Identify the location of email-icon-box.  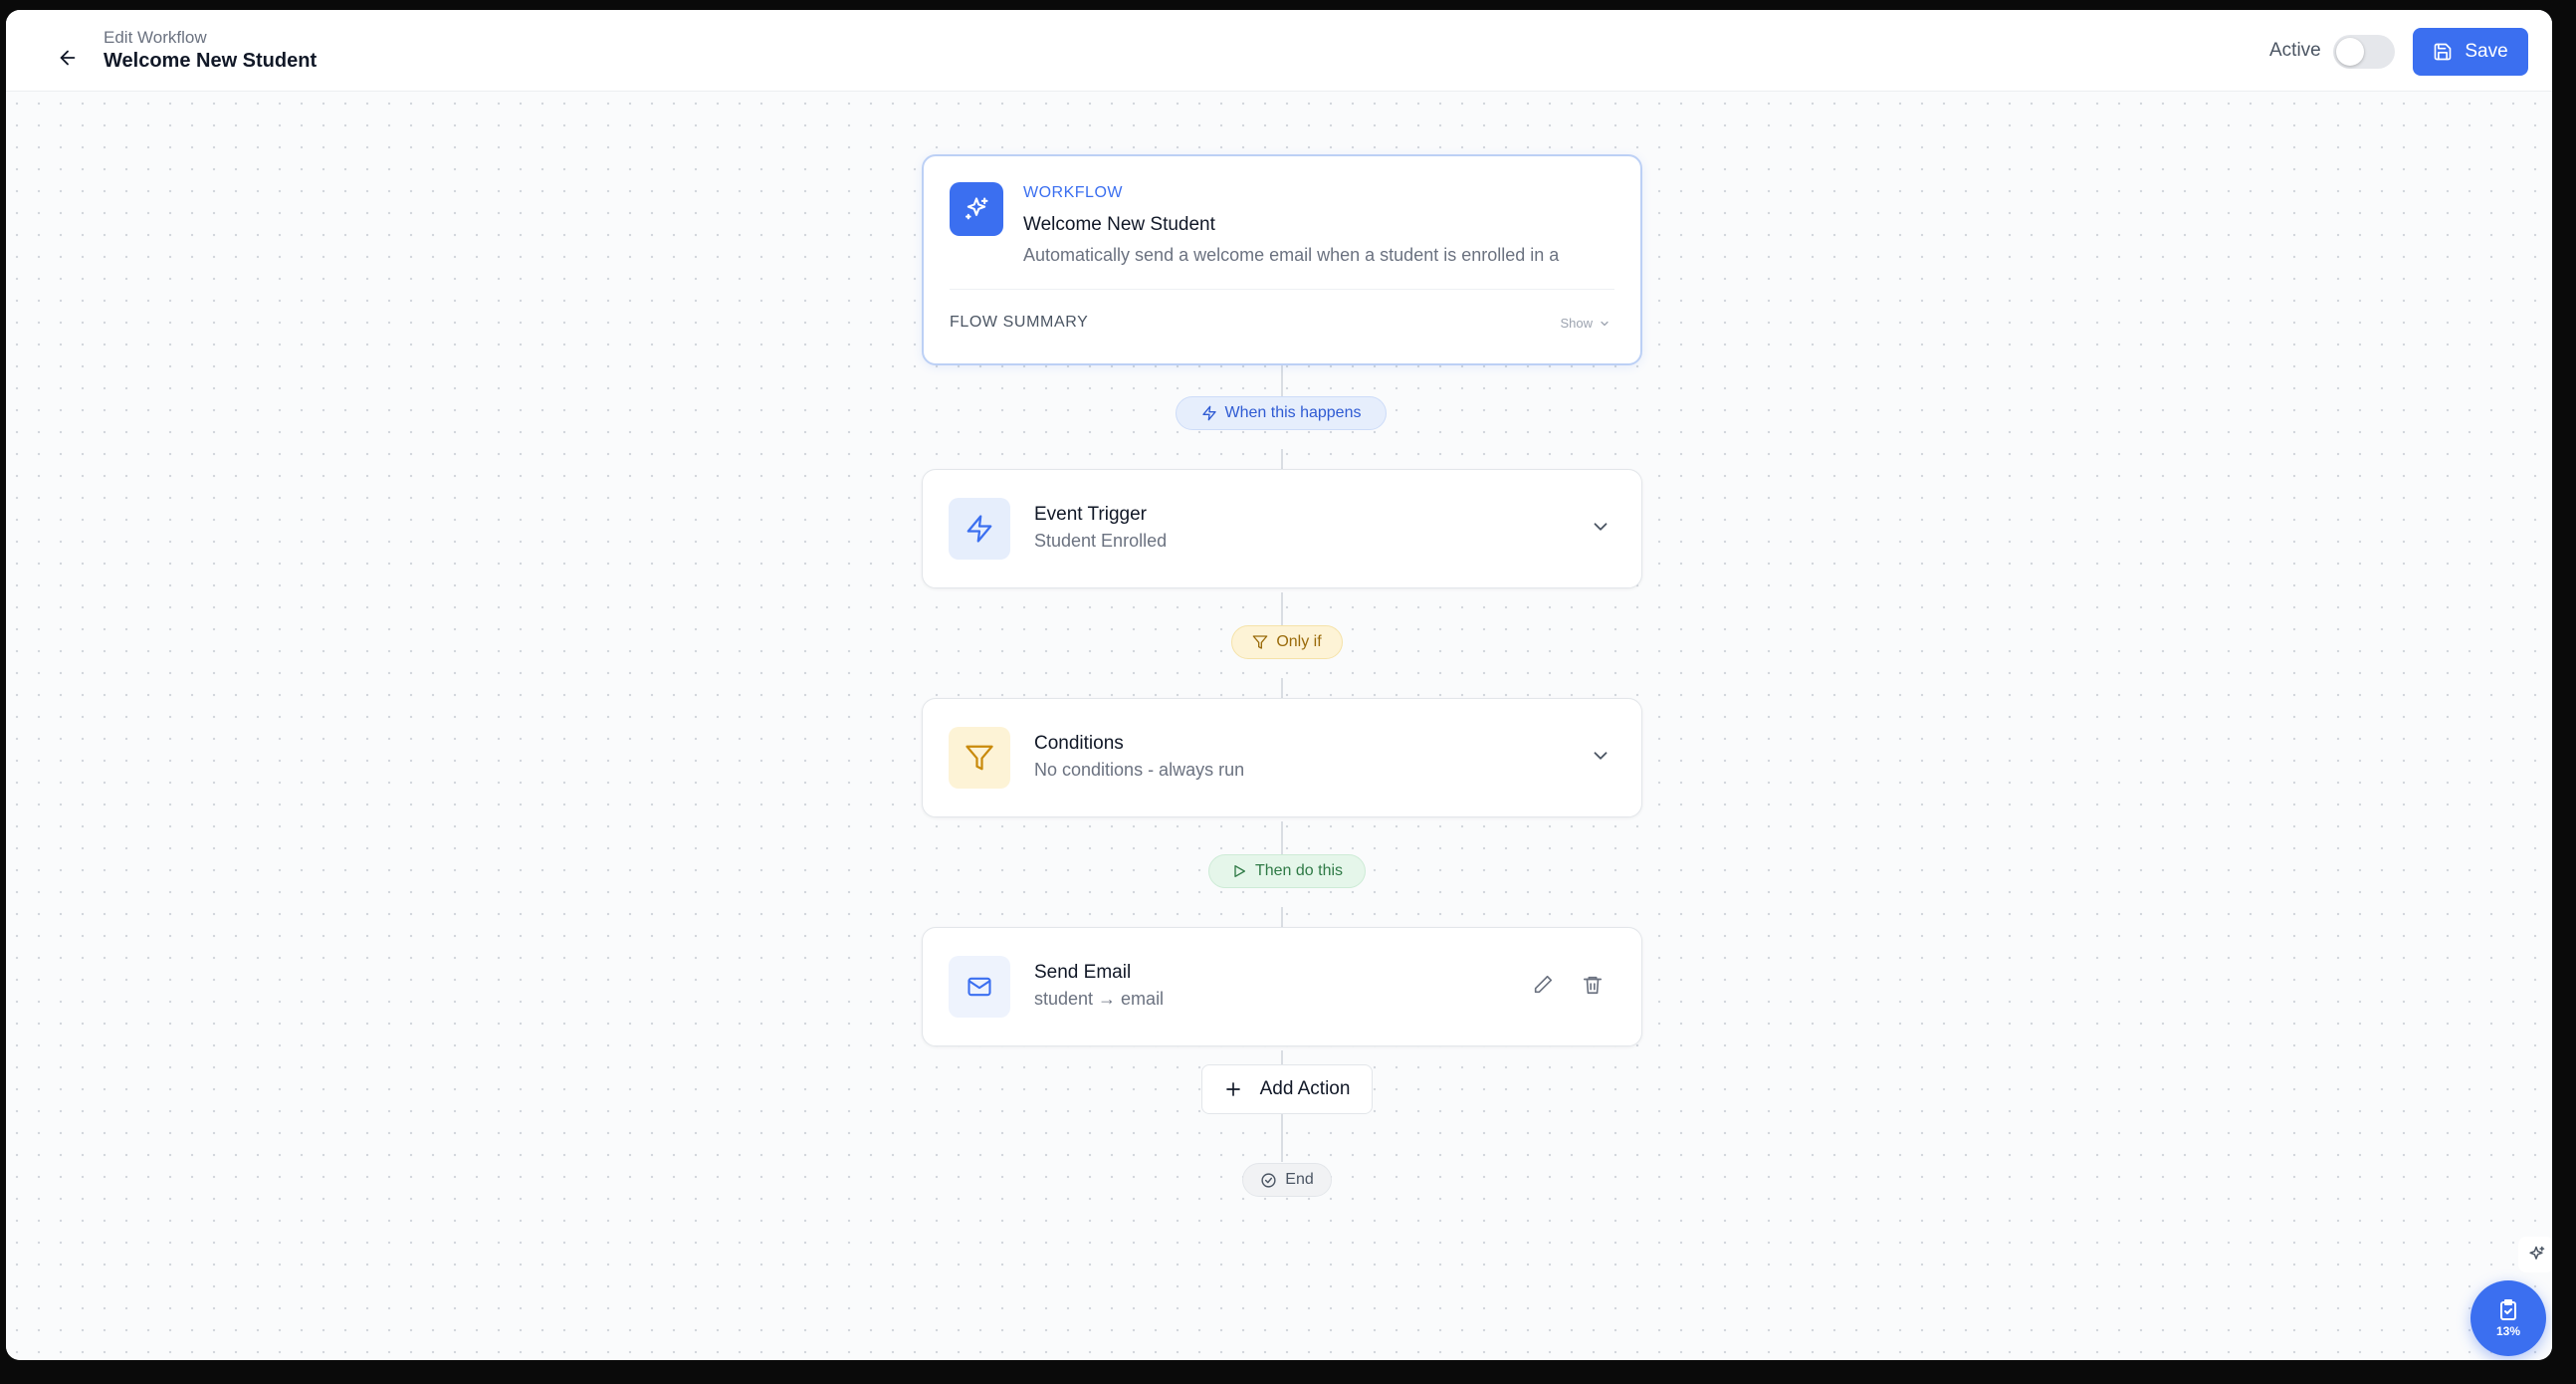
(979, 987).